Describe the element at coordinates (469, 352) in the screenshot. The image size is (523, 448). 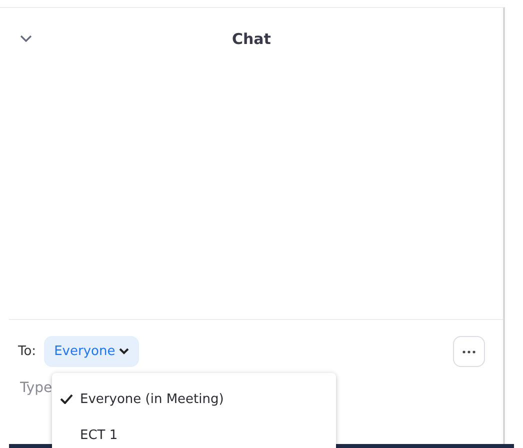
I see `more-icon` at that location.